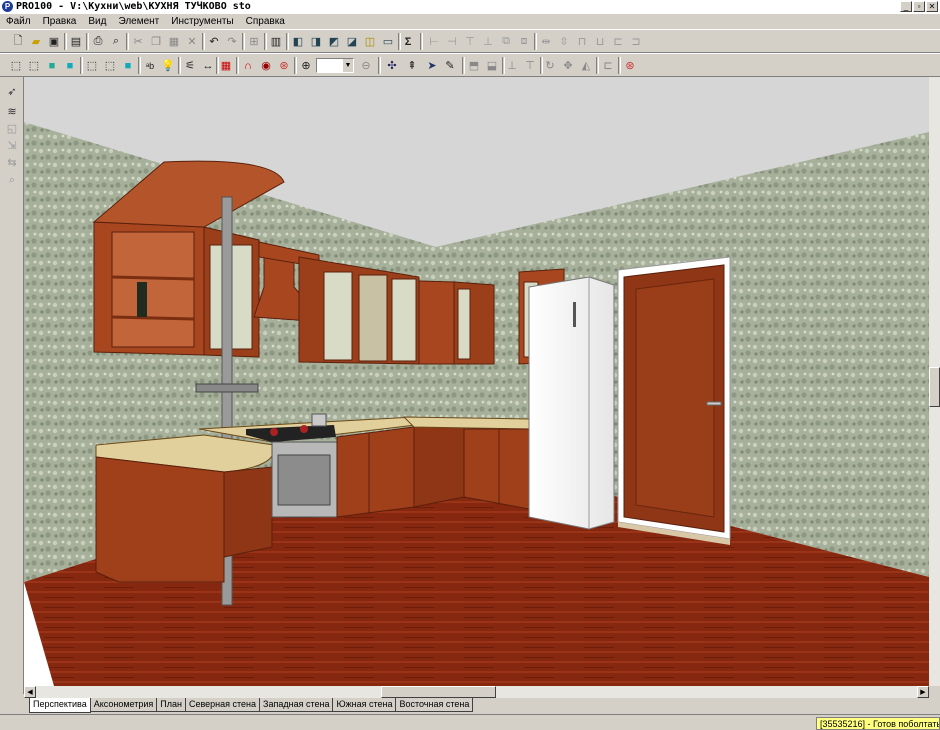  I want to click on align-top-icon: ⊥, so click(488, 41).